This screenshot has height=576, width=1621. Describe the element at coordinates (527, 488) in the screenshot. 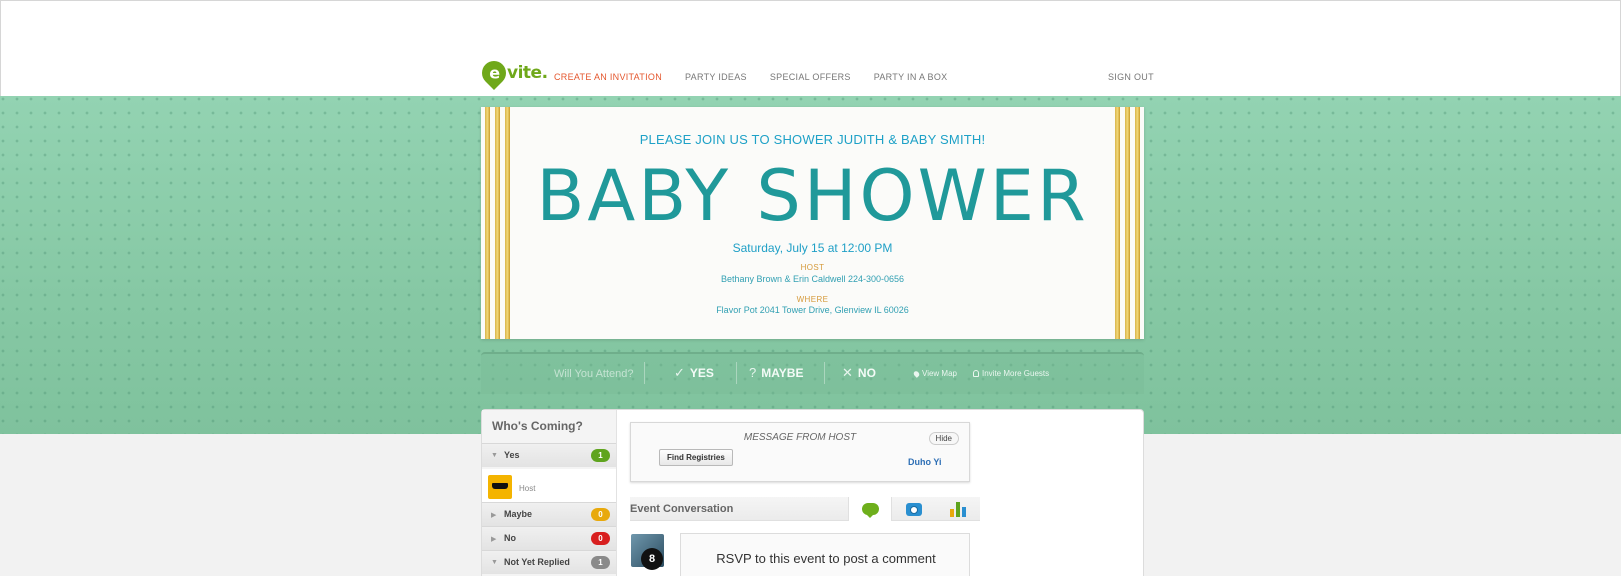

I see `host-role-label: Host` at that location.